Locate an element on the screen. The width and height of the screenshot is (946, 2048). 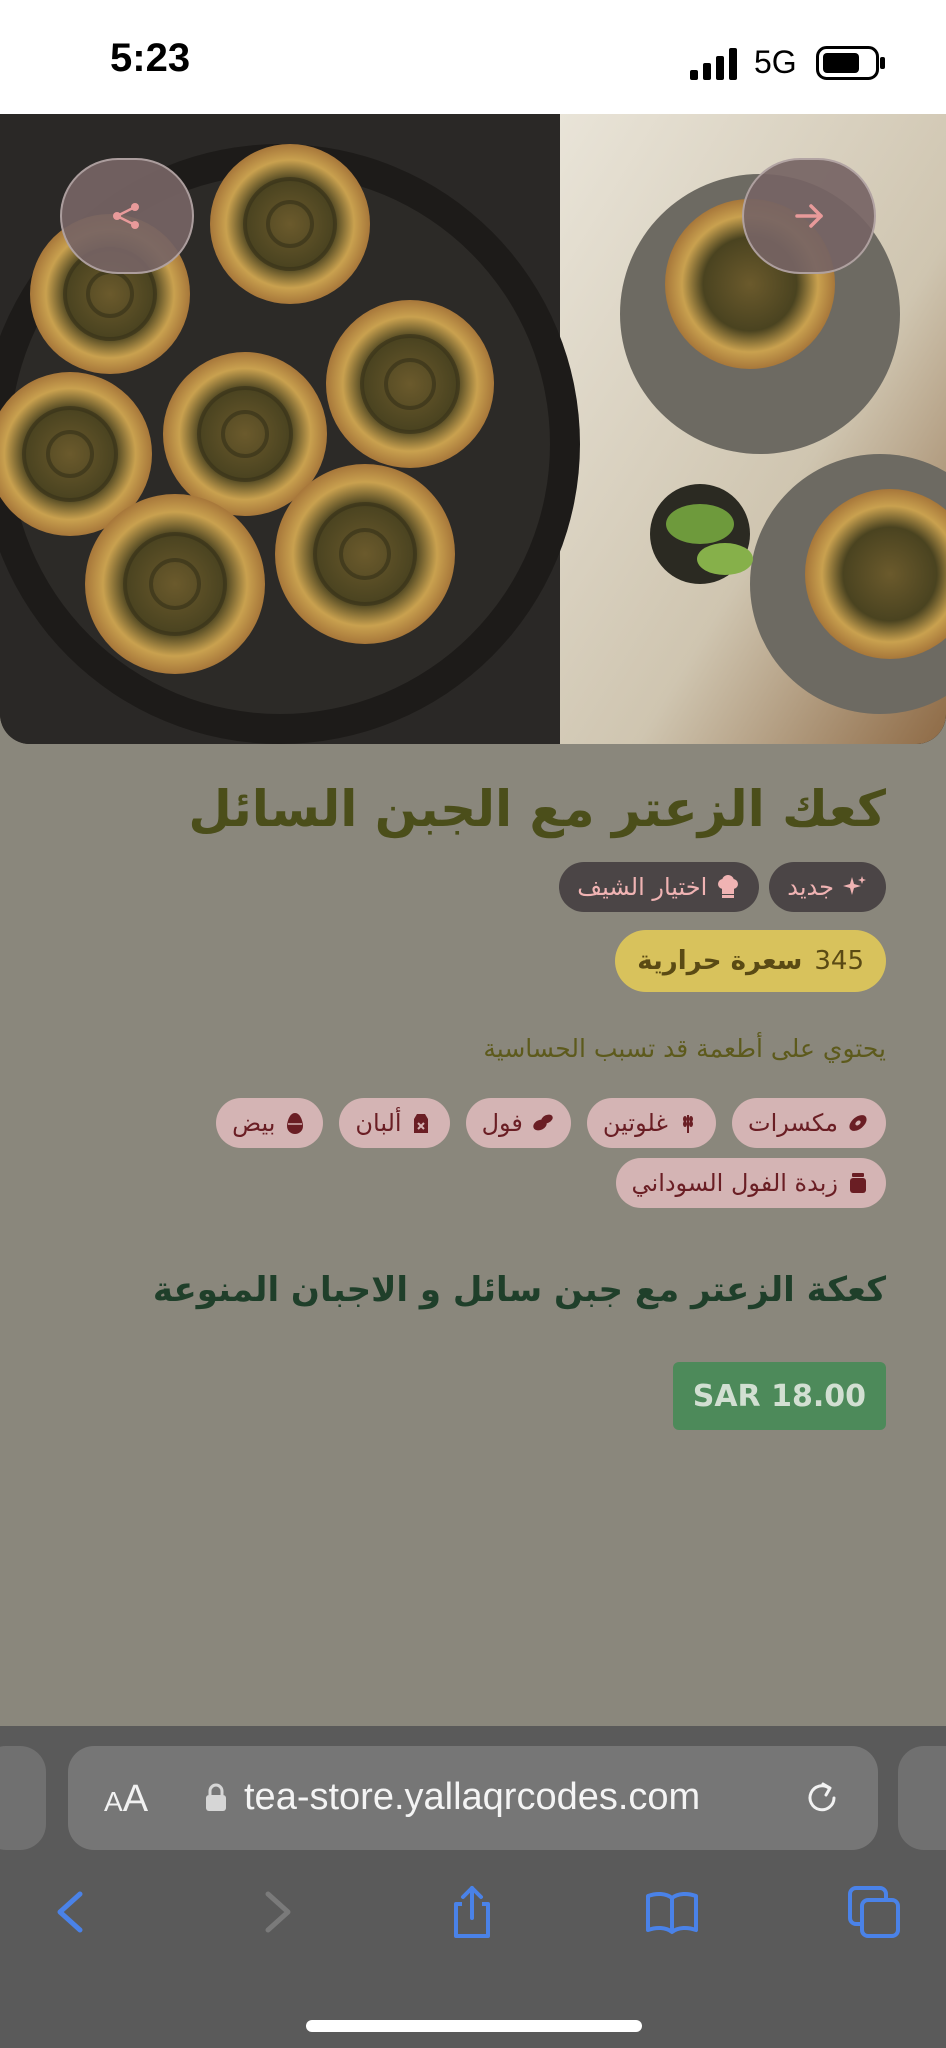
text-size-button: AA is located at coordinates (126, 1799).